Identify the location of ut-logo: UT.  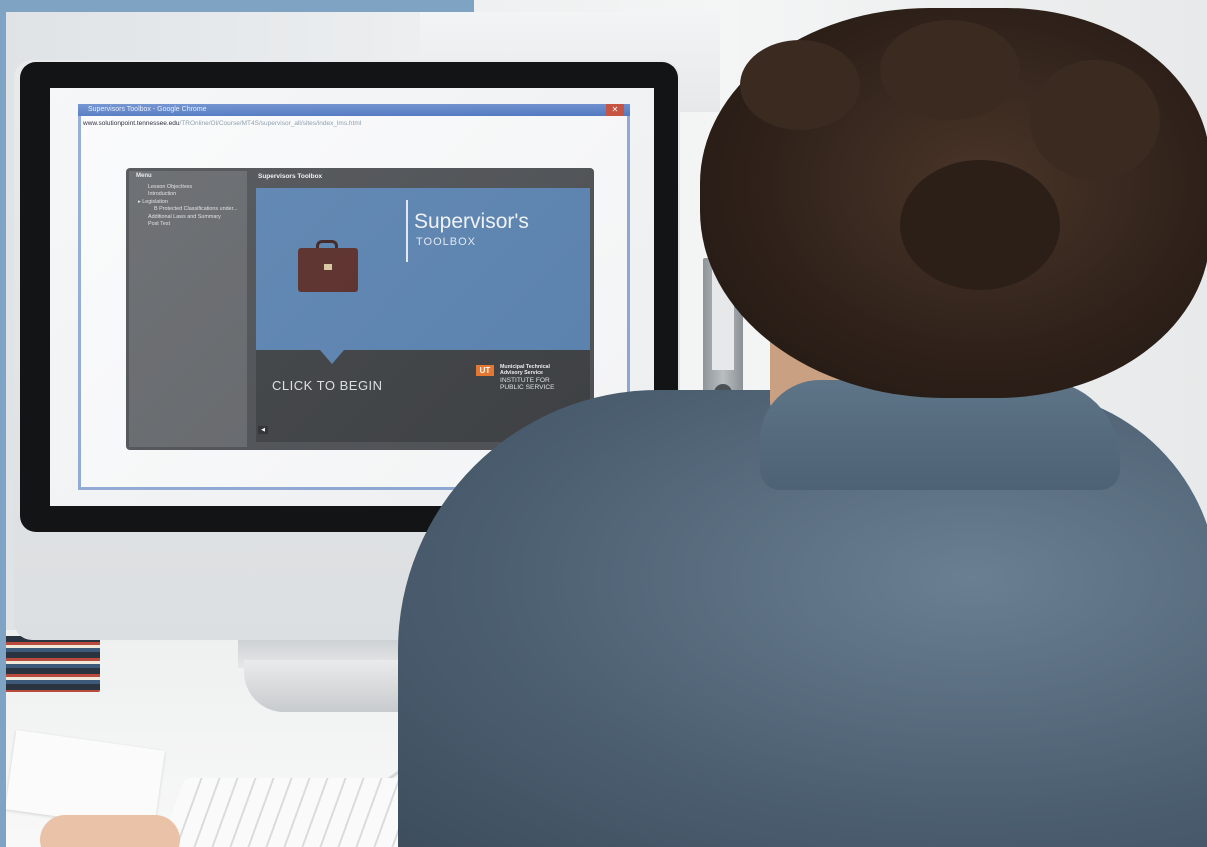
(485, 370).